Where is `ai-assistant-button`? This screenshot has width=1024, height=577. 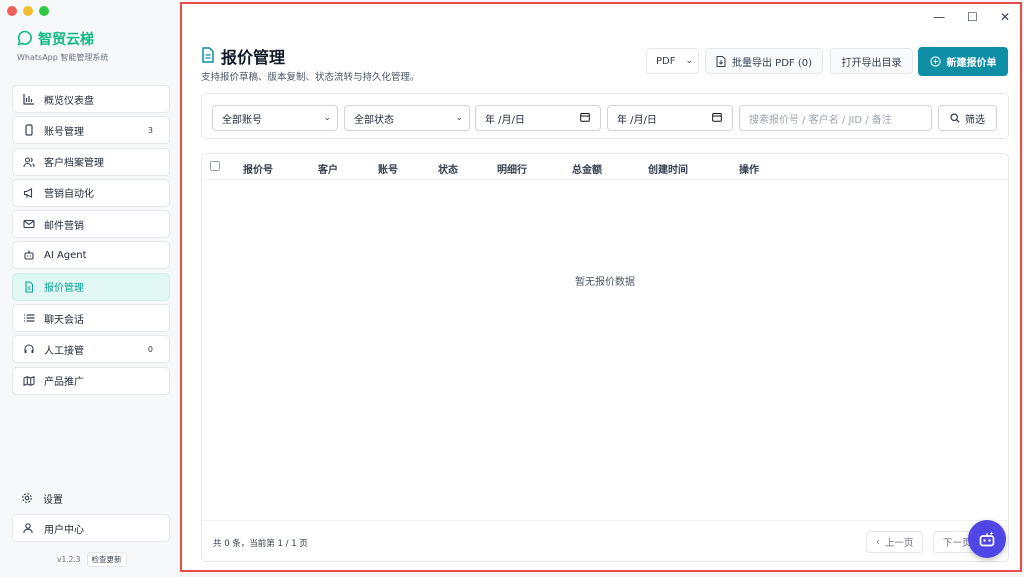
ai-assistant-button is located at coordinates (987, 539).